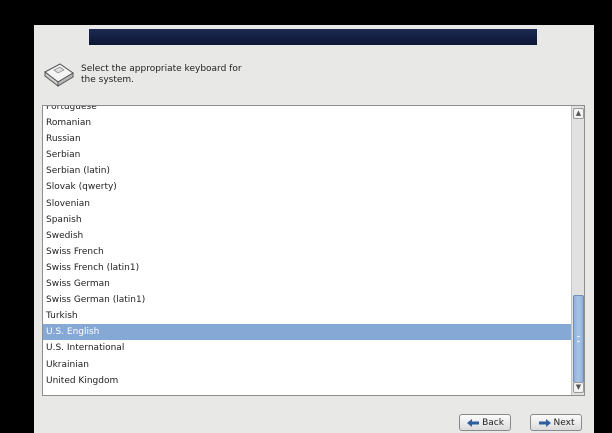 The height and width of the screenshot is (433, 612). Describe the element at coordinates (578, 387) in the screenshot. I see `scroll-down-button: ▼` at that location.